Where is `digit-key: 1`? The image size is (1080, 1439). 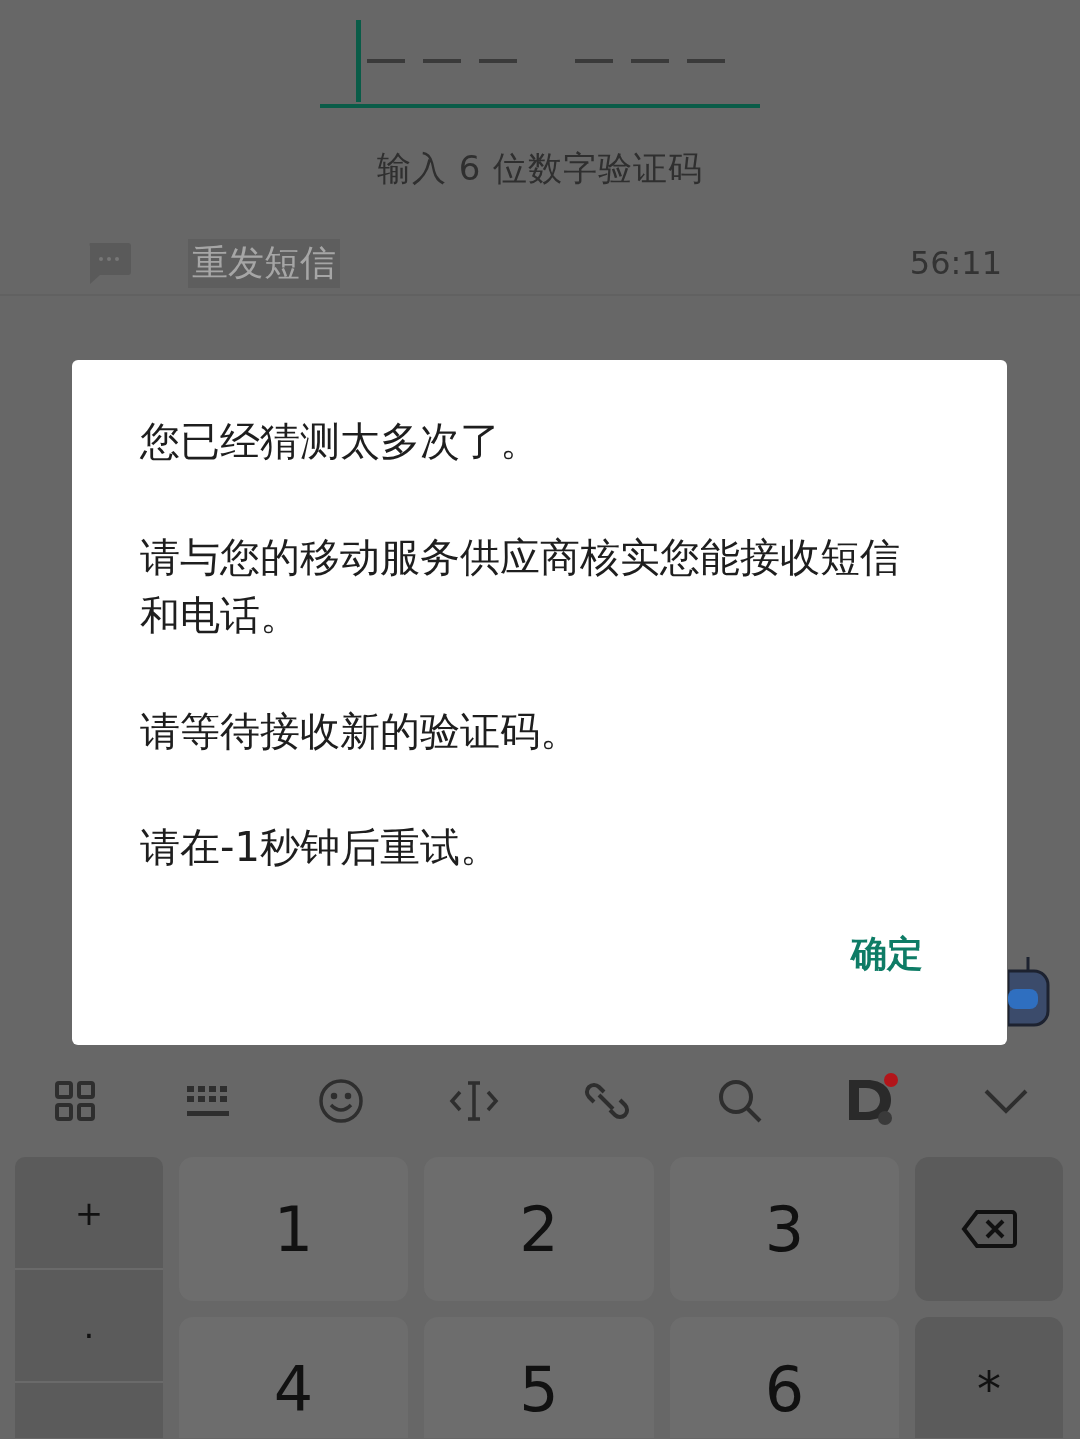 digit-key: 1 is located at coordinates (293, 1229).